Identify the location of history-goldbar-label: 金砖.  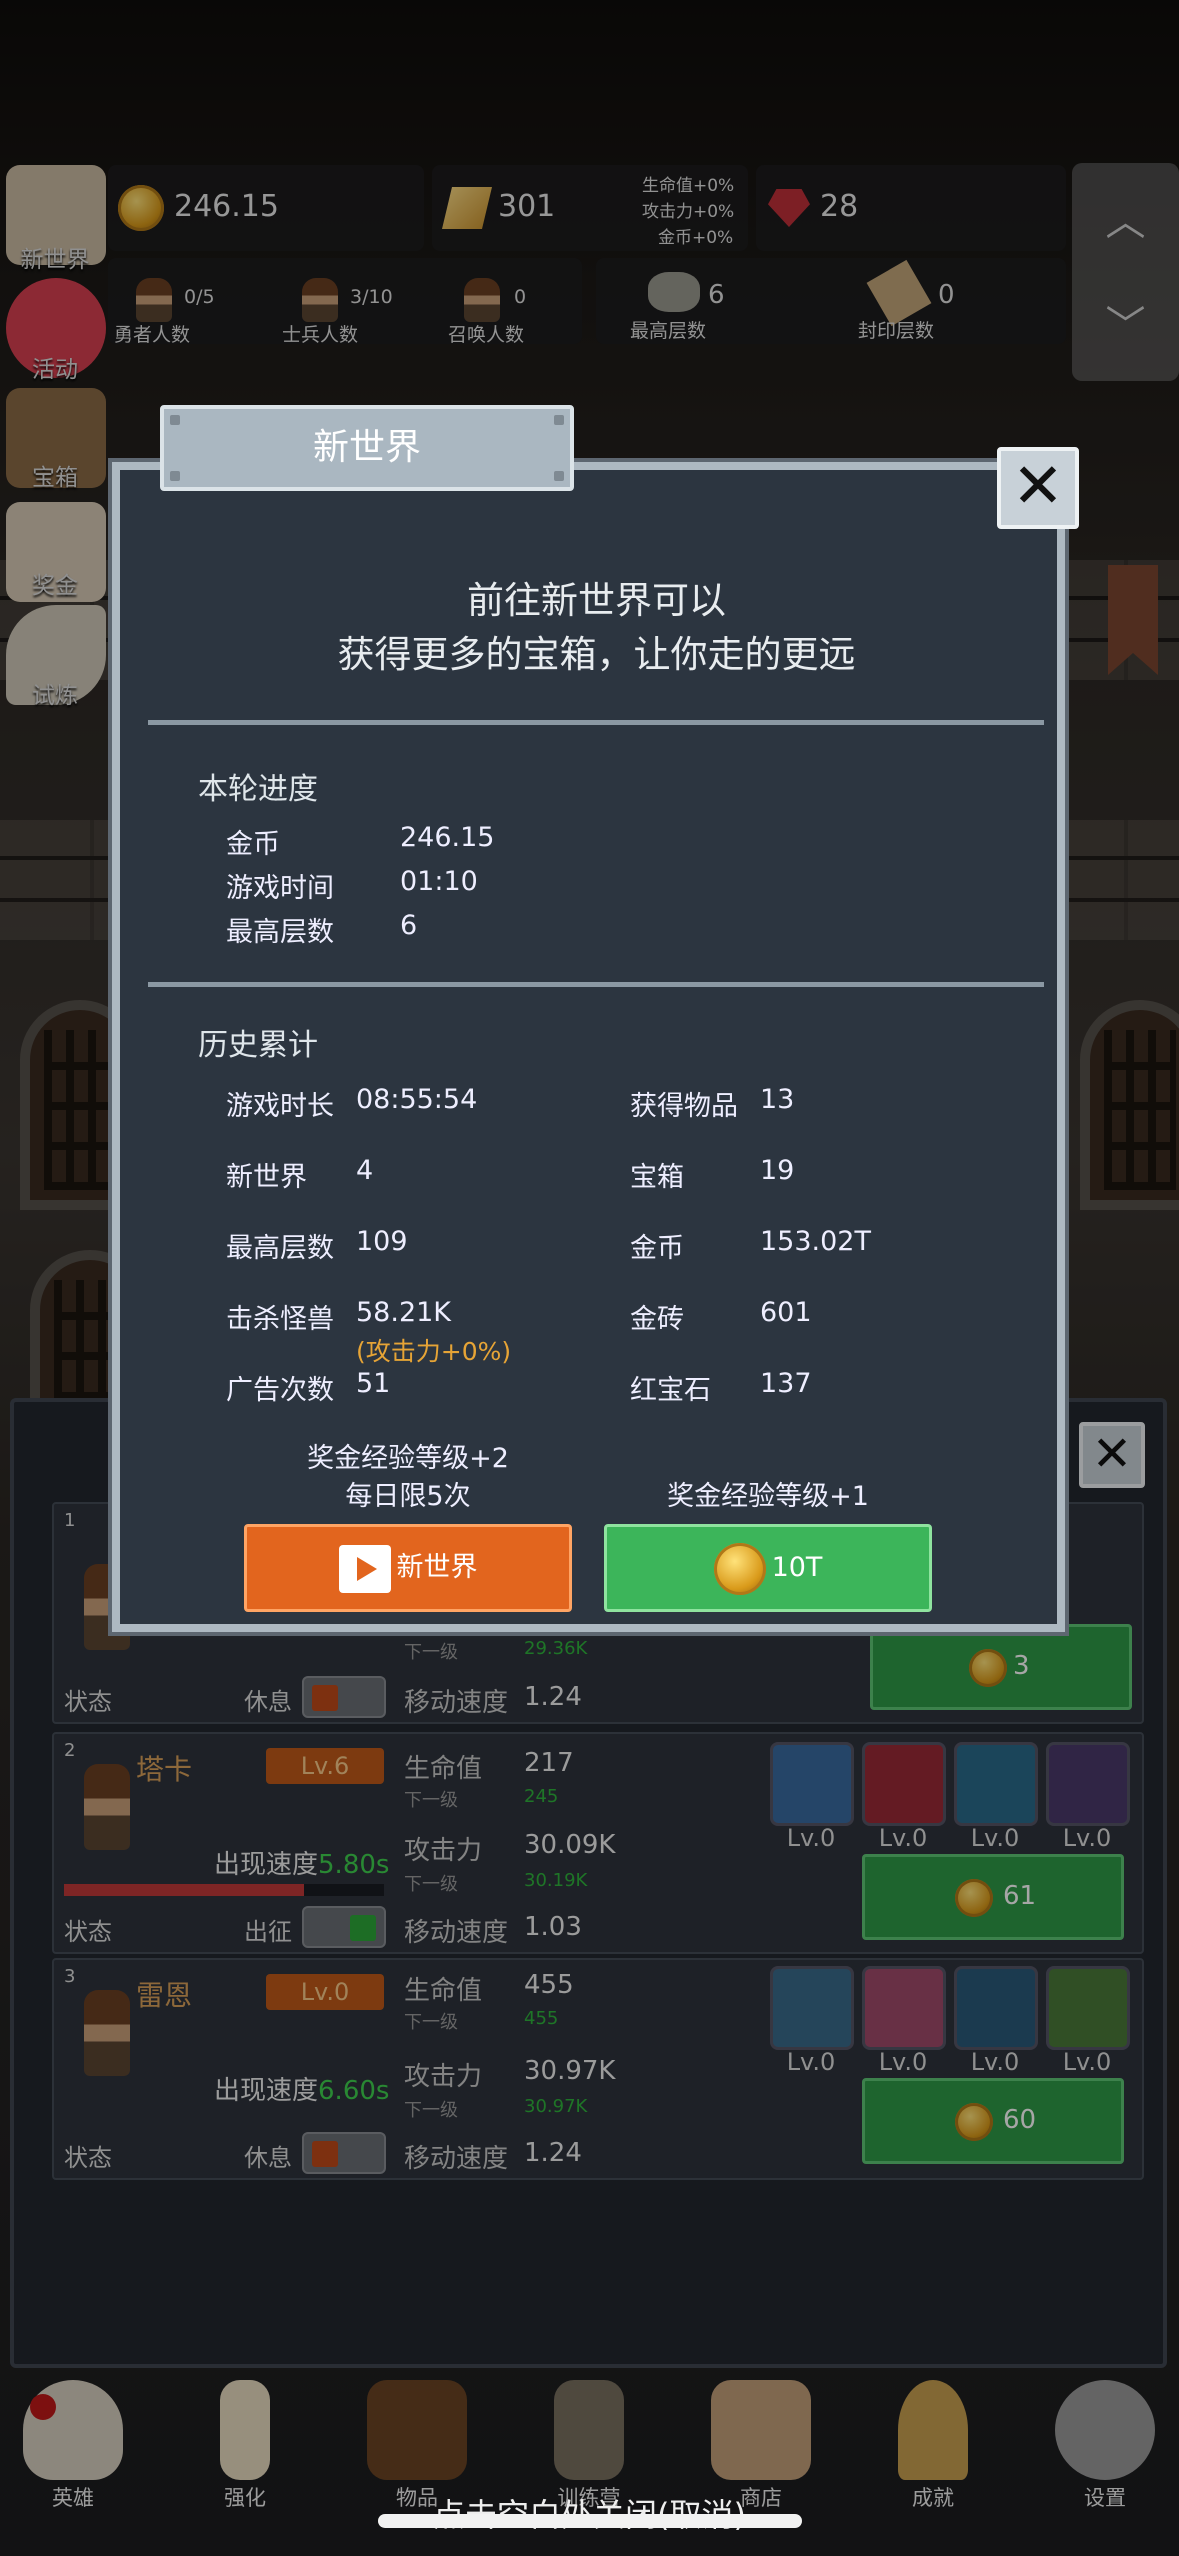
(657, 1319).